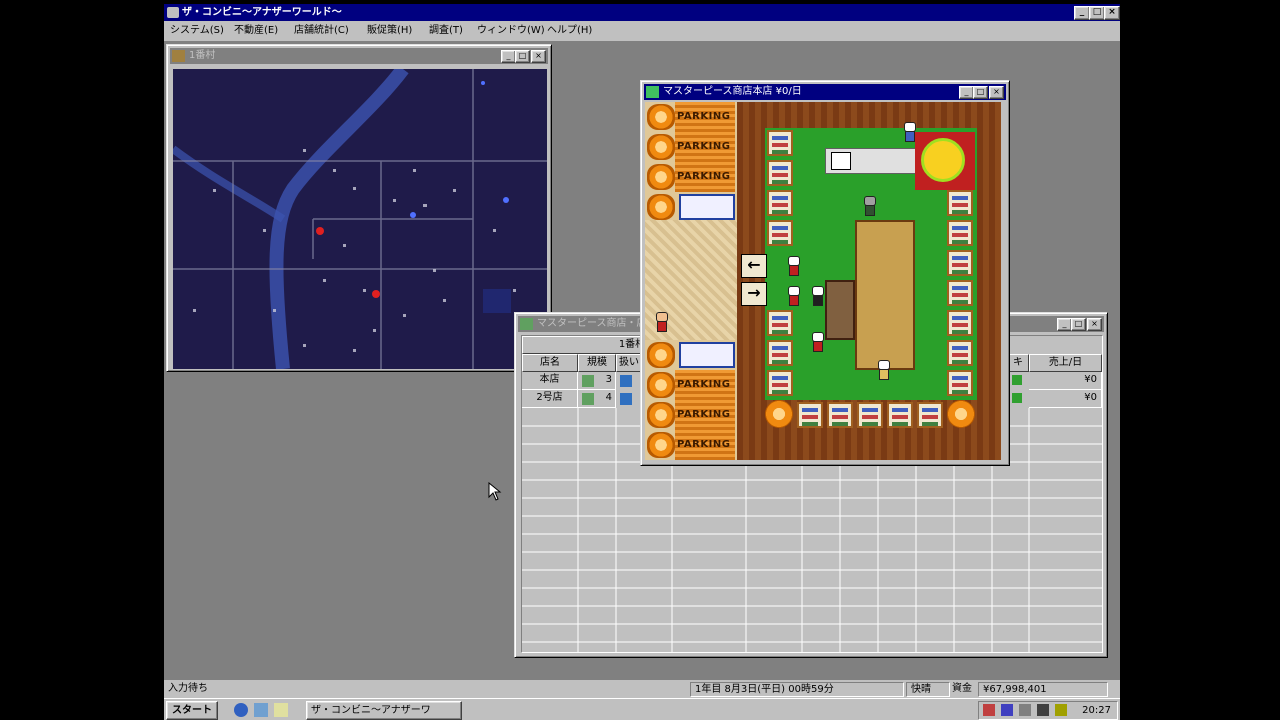  Describe the element at coordinates (241, 710) in the screenshot. I see `ie-icon` at that location.